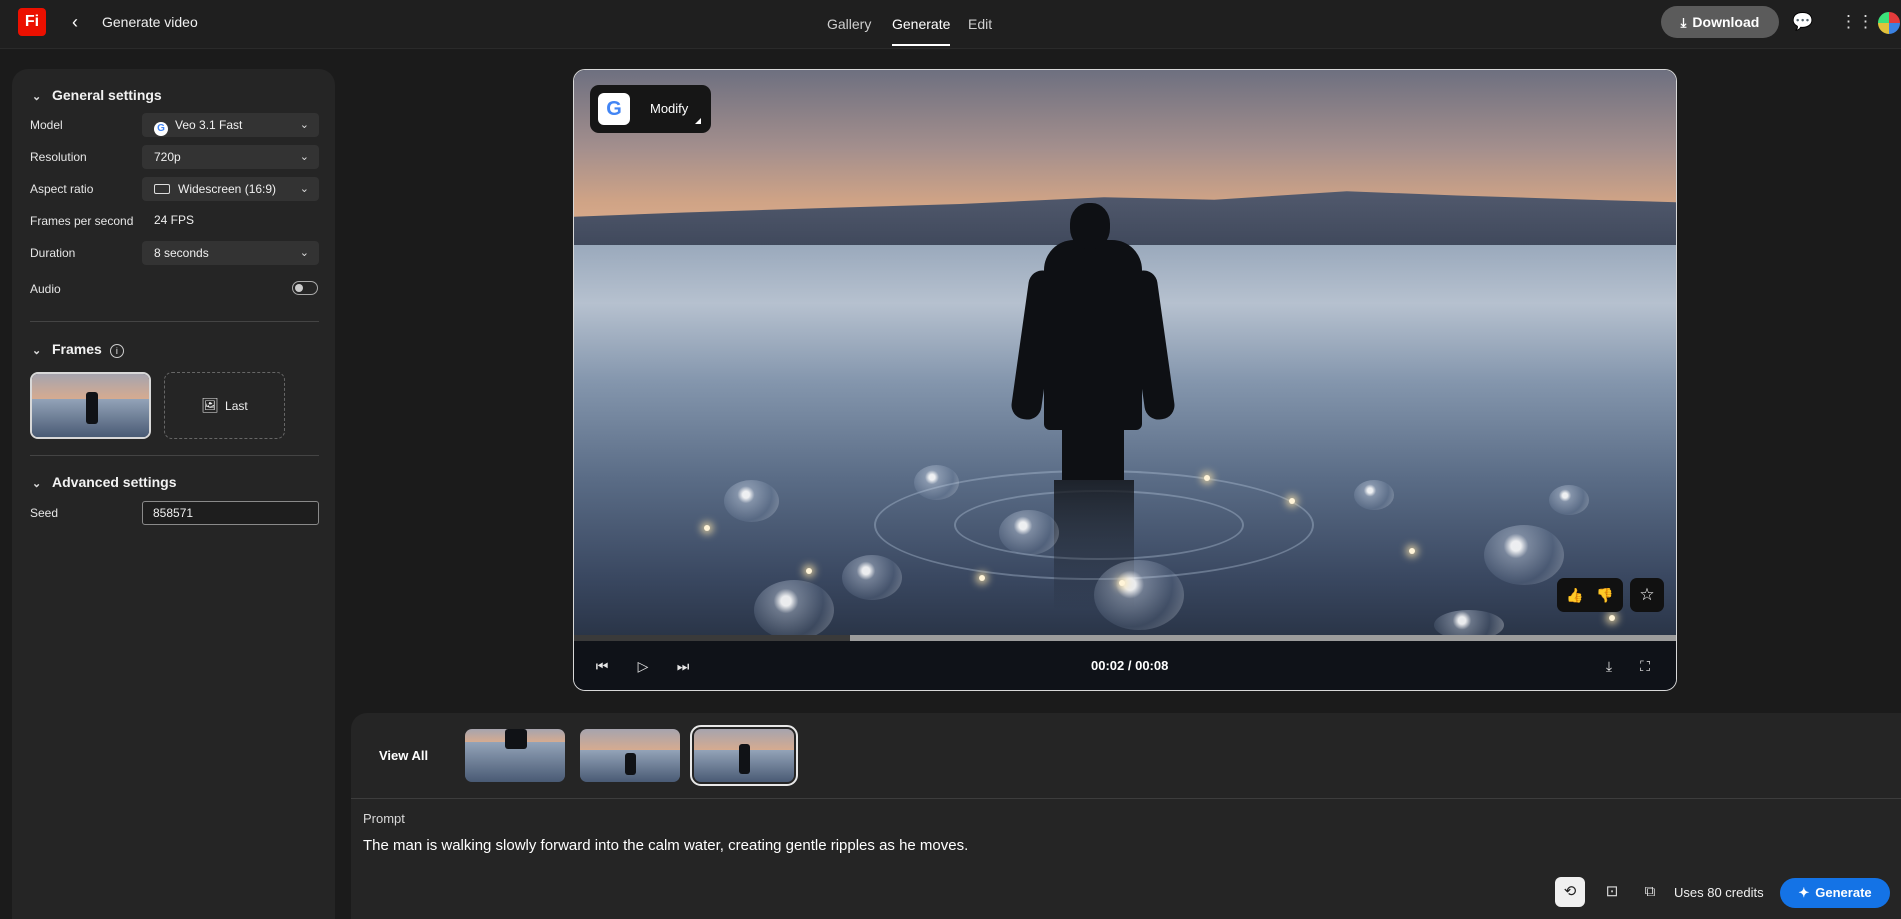  I want to click on resolution-select: 720p ⌄, so click(230, 157).